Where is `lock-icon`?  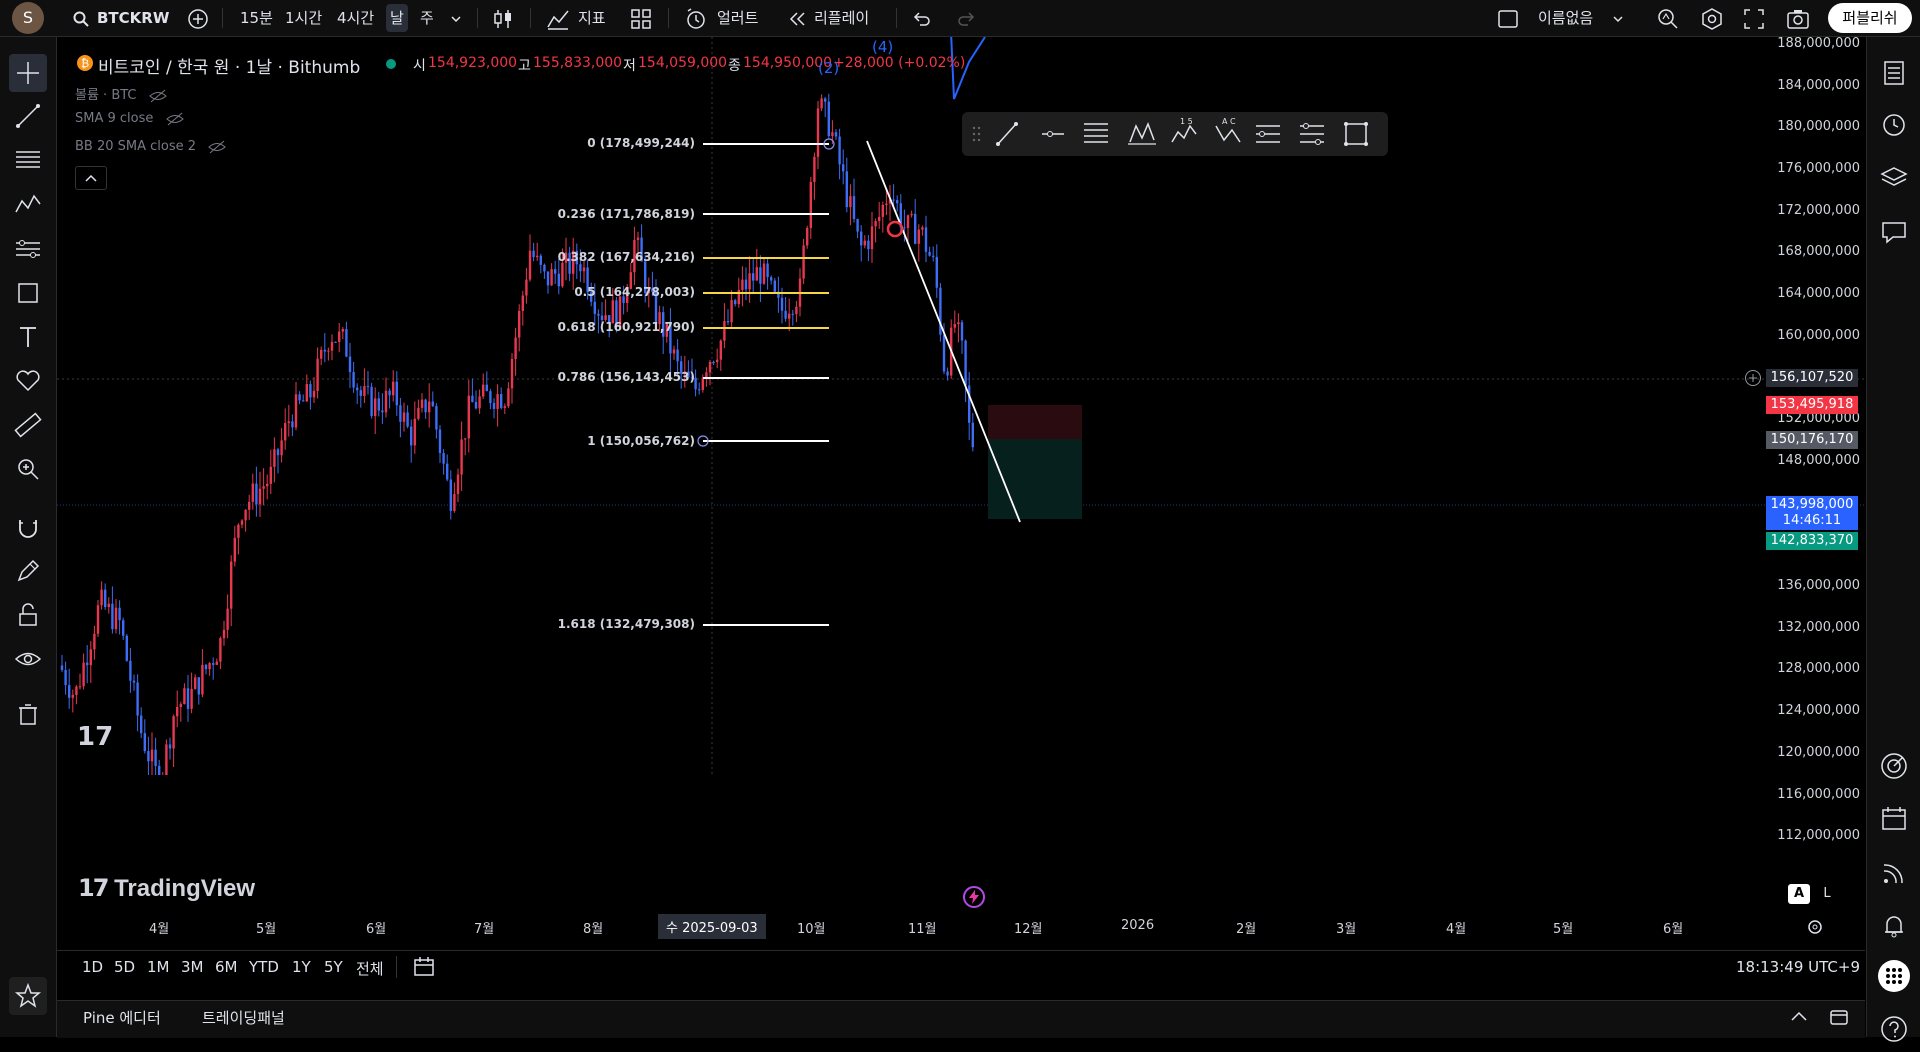
lock-icon is located at coordinates (28, 615).